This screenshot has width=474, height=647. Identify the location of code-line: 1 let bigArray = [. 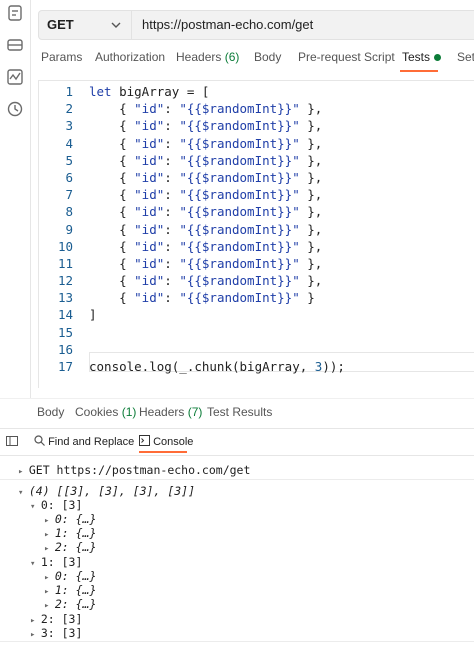
(256, 91).